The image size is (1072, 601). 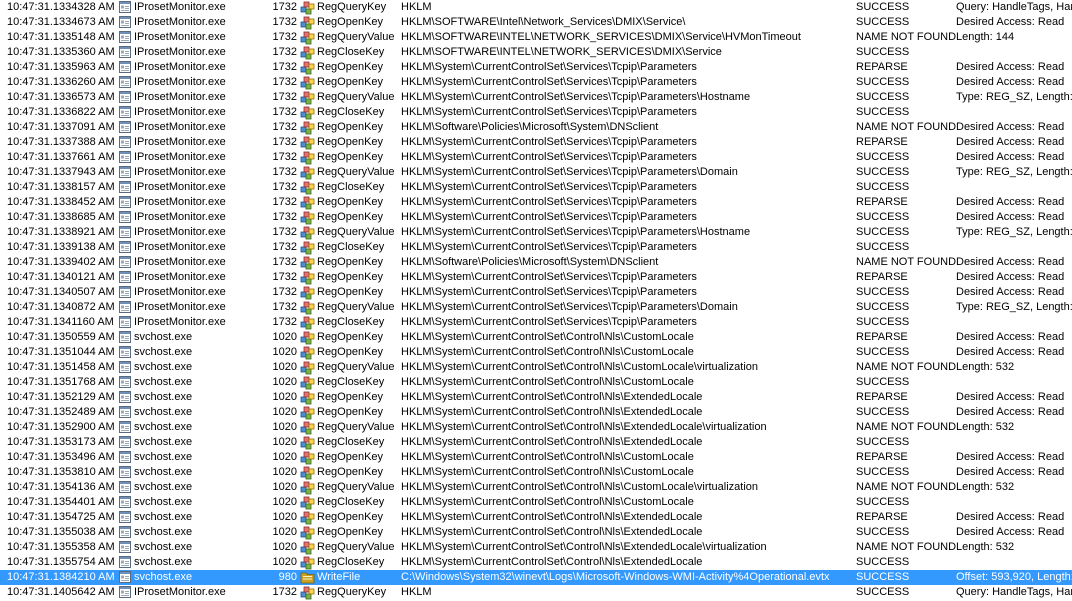 What do you see at coordinates (985, 37) in the screenshot?
I see `detail-cell: Length: 144` at bounding box center [985, 37].